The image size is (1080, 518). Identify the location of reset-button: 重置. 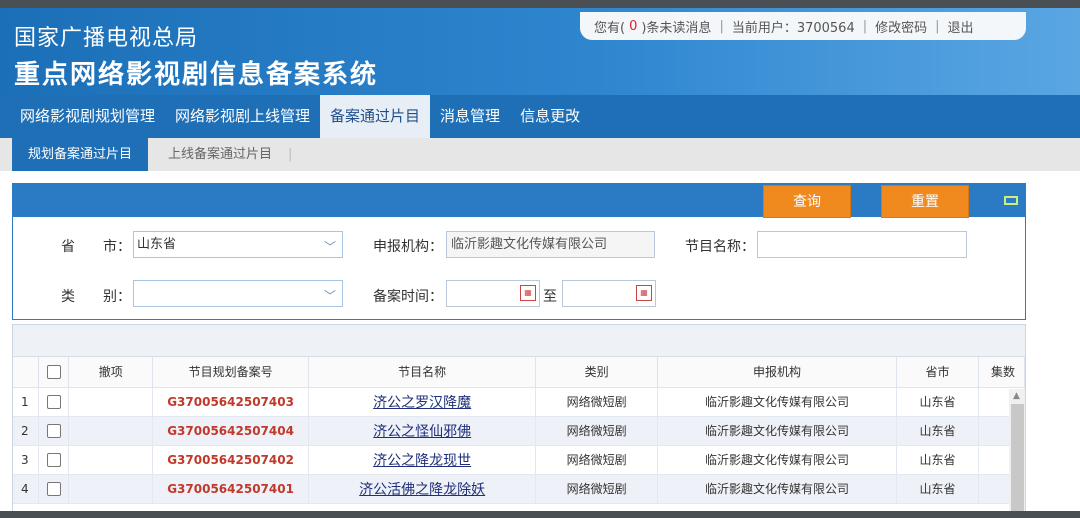
(925, 201).